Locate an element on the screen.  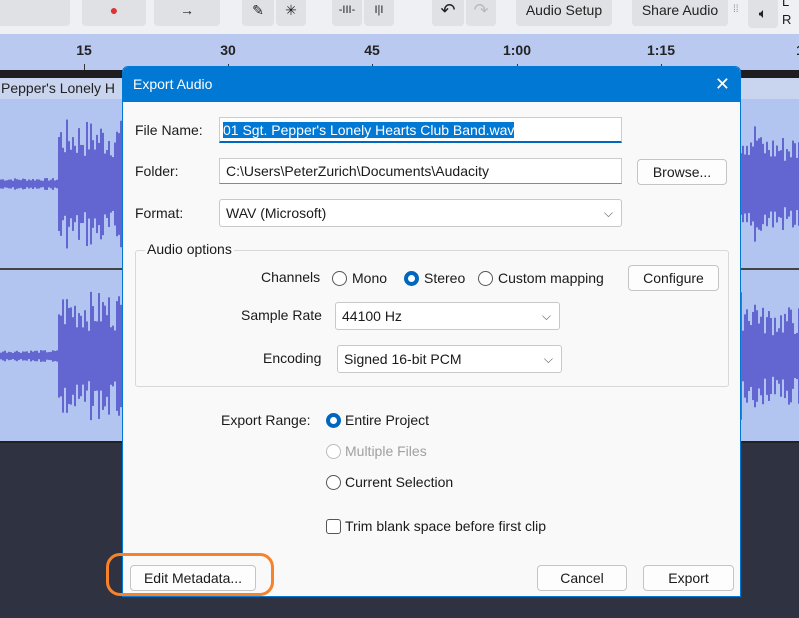
mono-radio is located at coordinates (339, 278).